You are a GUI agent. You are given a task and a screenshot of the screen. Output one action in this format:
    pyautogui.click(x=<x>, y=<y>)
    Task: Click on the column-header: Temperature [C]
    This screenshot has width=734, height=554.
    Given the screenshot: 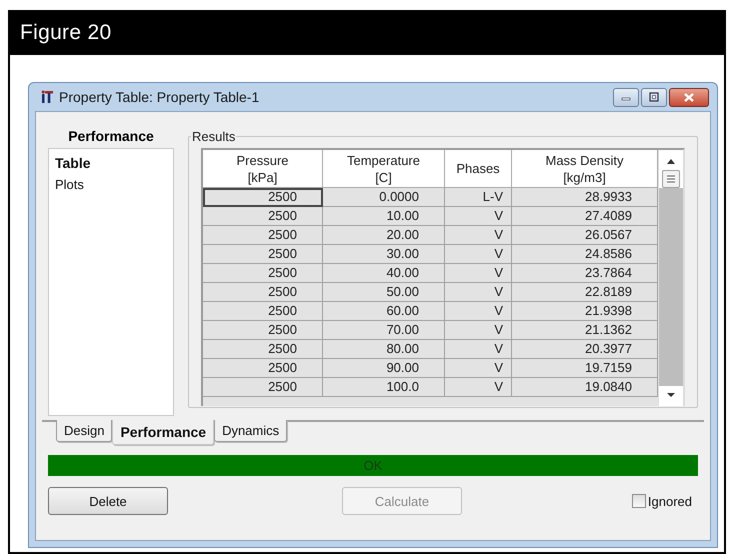 What is the action you would take?
    pyautogui.click(x=384, y=169)
    